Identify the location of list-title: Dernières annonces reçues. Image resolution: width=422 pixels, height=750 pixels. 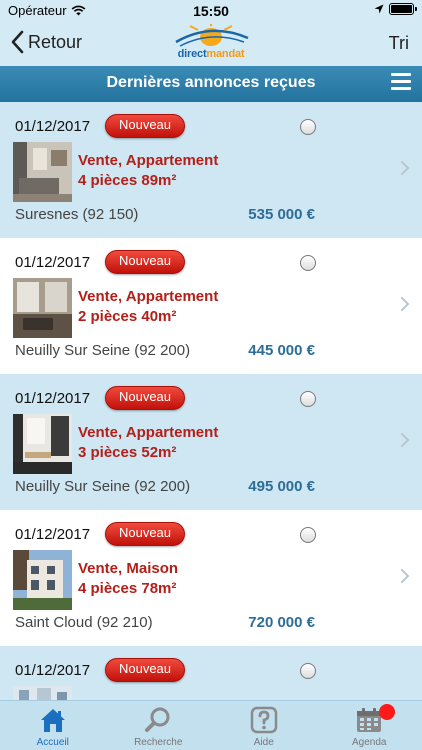
(211, 82).